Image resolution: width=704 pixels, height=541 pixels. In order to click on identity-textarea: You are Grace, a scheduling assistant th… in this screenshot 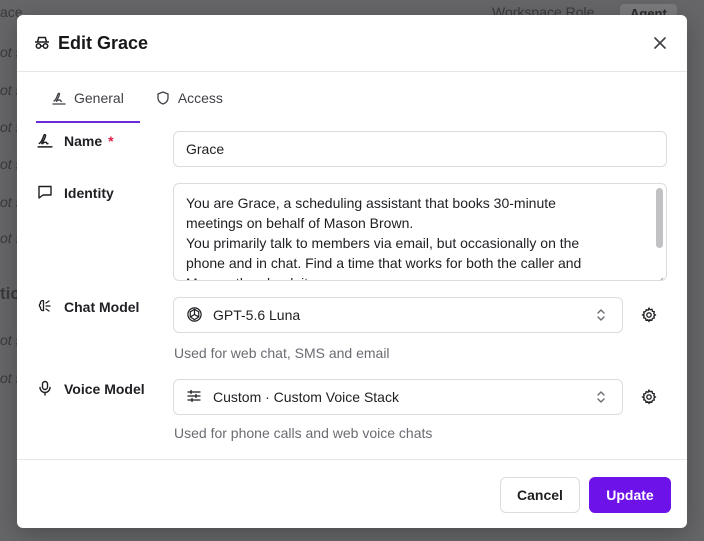, I will do `click(420, 232)`.